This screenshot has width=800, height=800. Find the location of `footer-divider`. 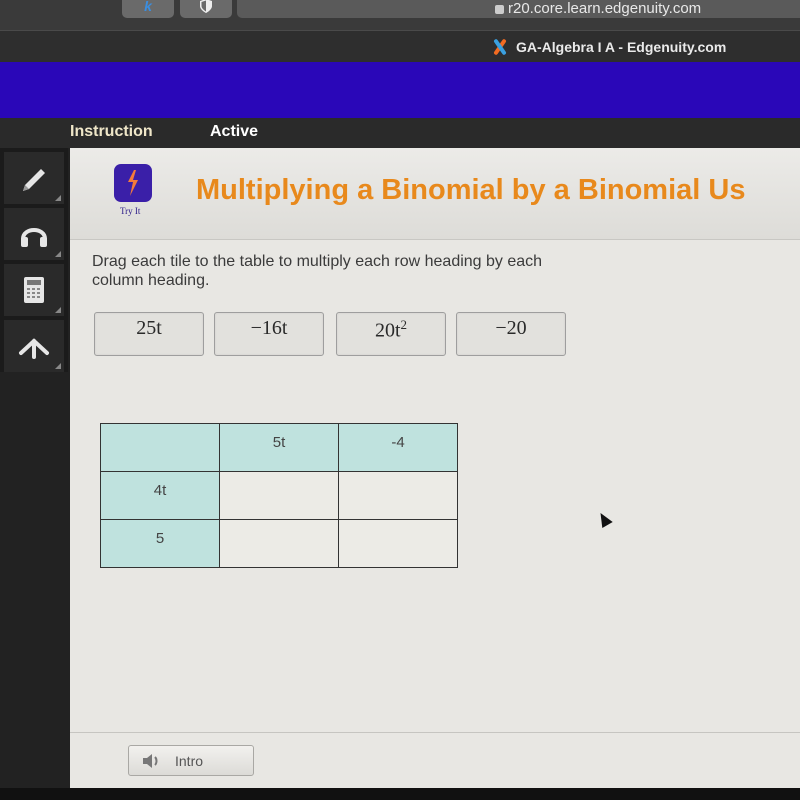

footer-divider is located at coordinates (435, 732).